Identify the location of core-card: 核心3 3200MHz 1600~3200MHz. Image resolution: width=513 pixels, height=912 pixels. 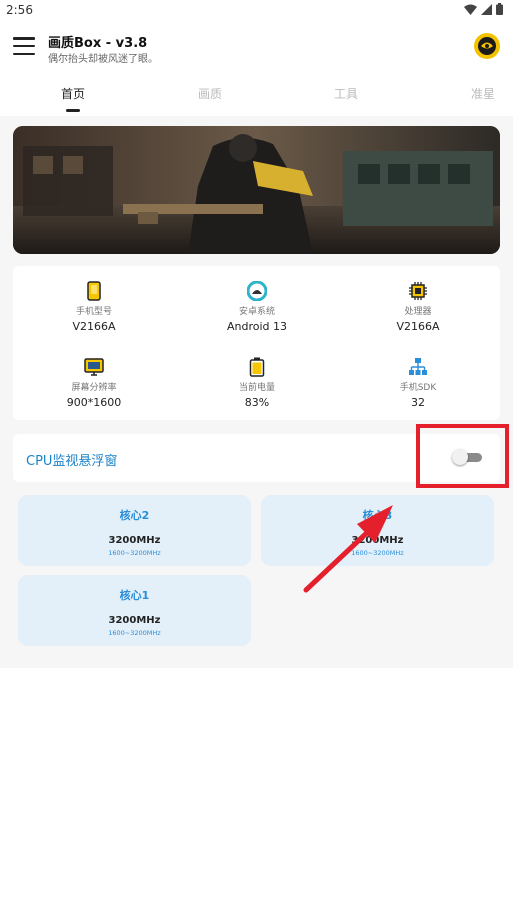
(377, 530).